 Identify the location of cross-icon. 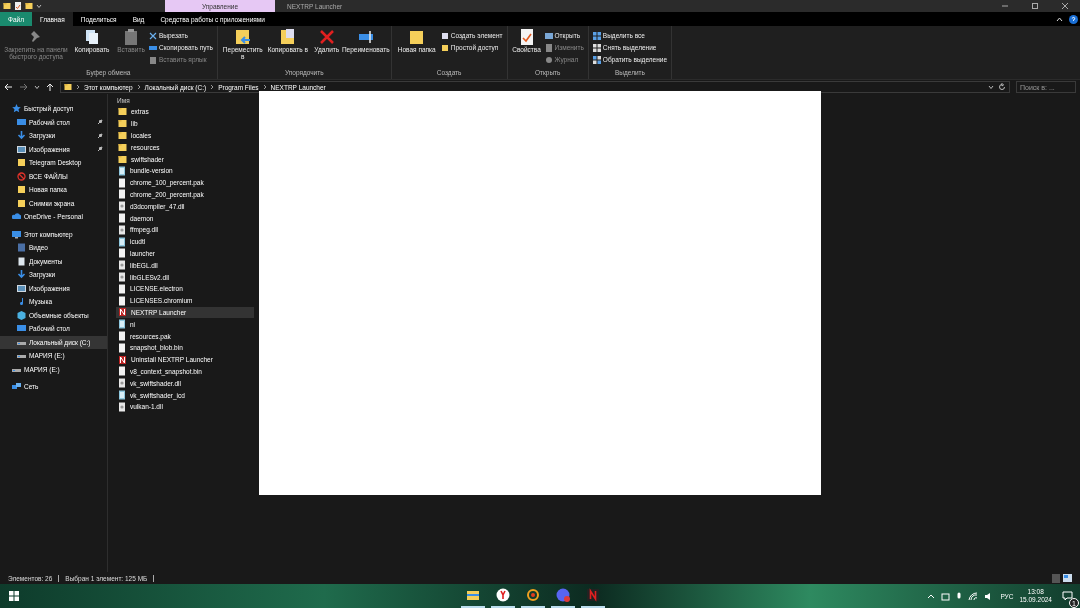
(326, 37).